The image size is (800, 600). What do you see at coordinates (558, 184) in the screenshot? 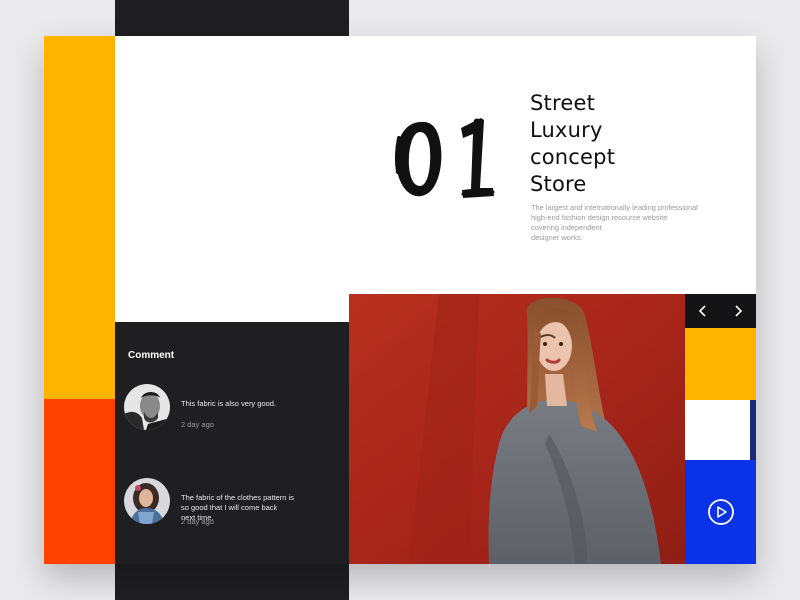
I see `hero-title-line: Store` at bounding box center [558, 184].